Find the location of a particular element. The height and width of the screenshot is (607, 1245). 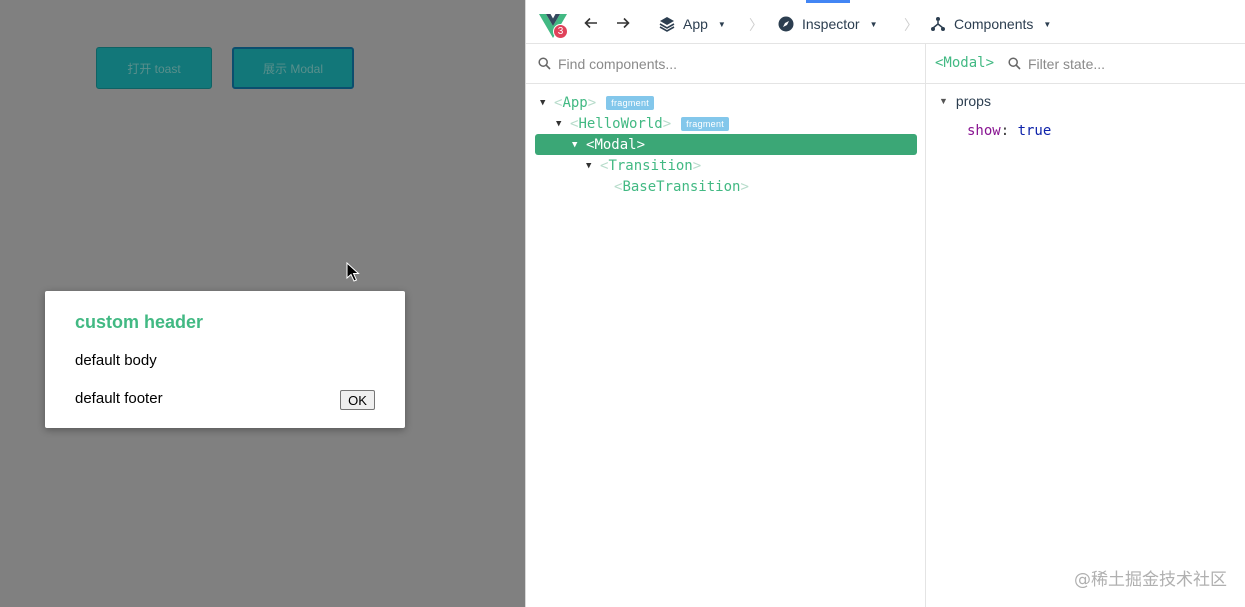

modal-header: custom header is located at coordinates (139, 322).